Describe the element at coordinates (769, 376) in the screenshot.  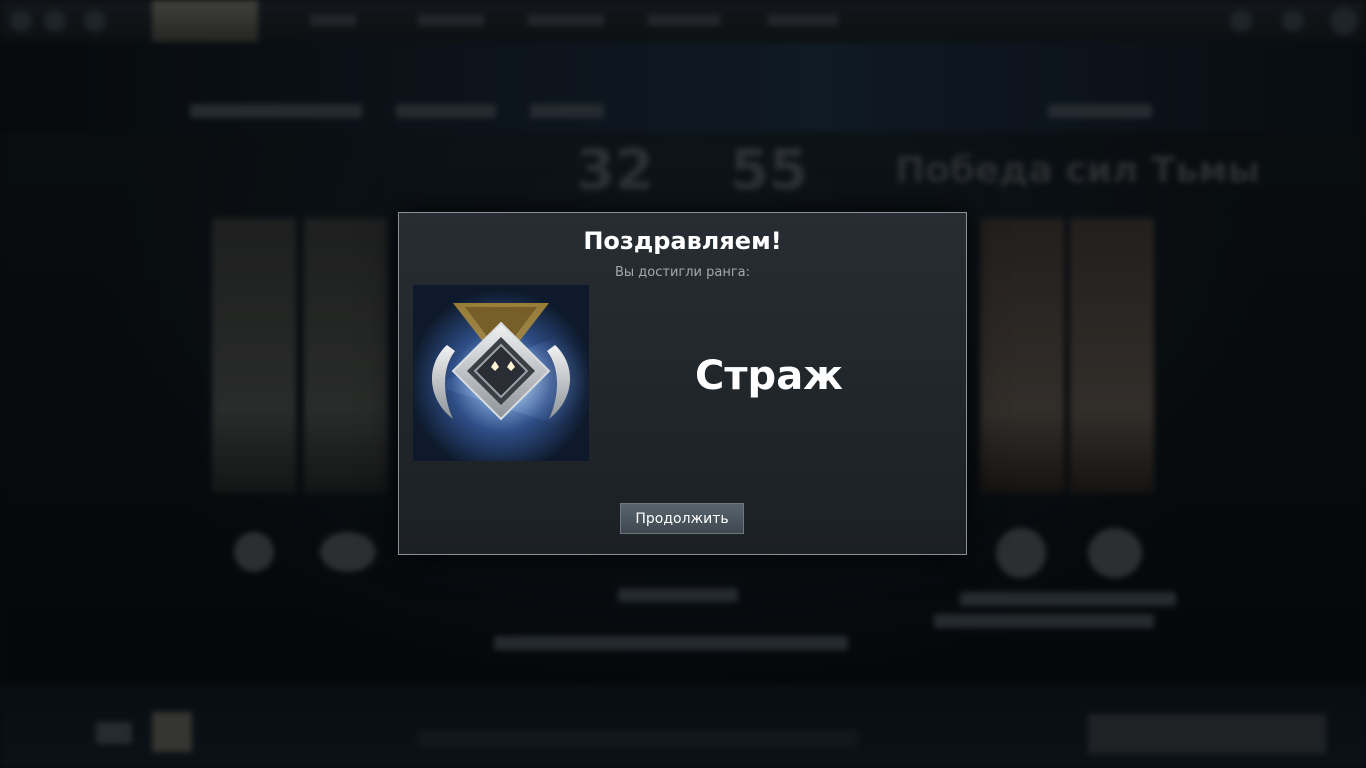
I see `rank-name: Страж` at that location.